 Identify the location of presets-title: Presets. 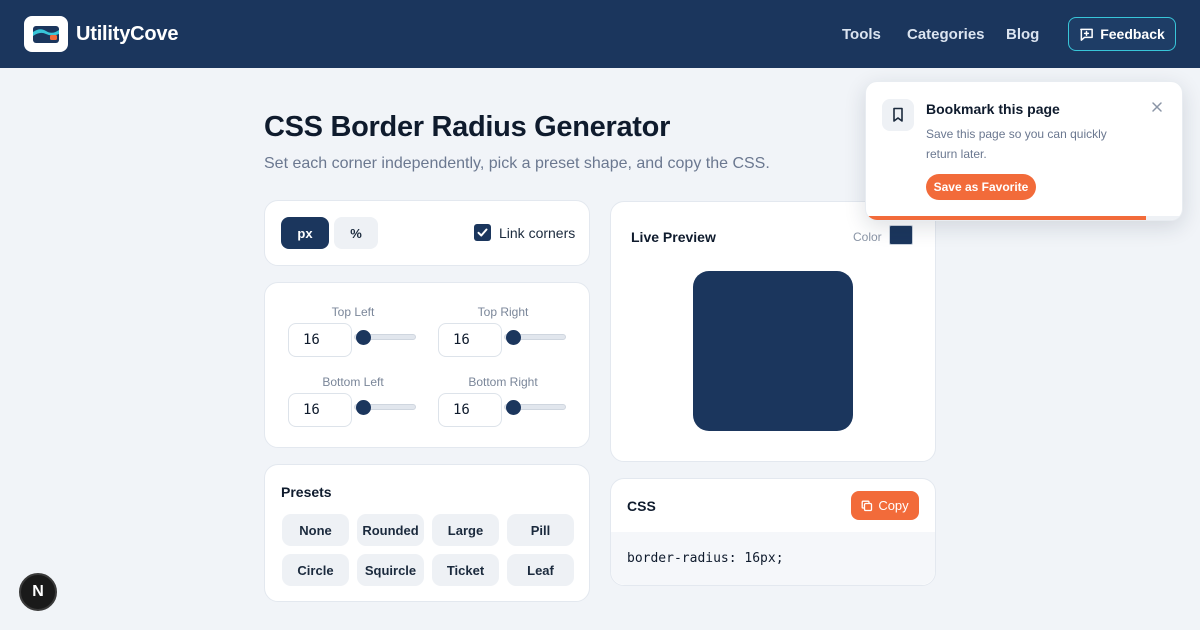
(306, 492).